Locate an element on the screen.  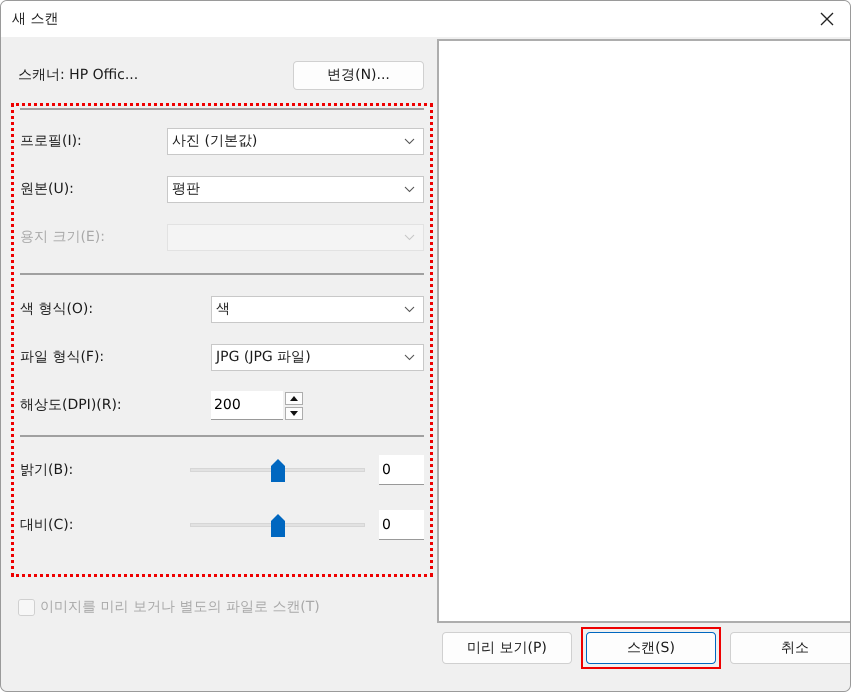
dialog-button: 스캔(S) is located at coordinates (651, 648).